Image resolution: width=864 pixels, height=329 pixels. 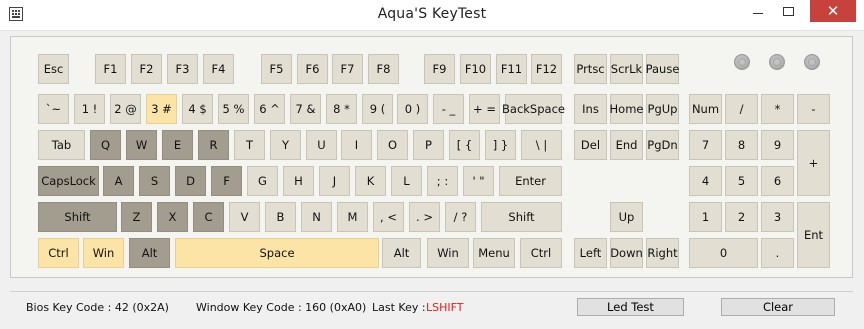 I want to click on key-down: Down, so click(x=626, y=253).